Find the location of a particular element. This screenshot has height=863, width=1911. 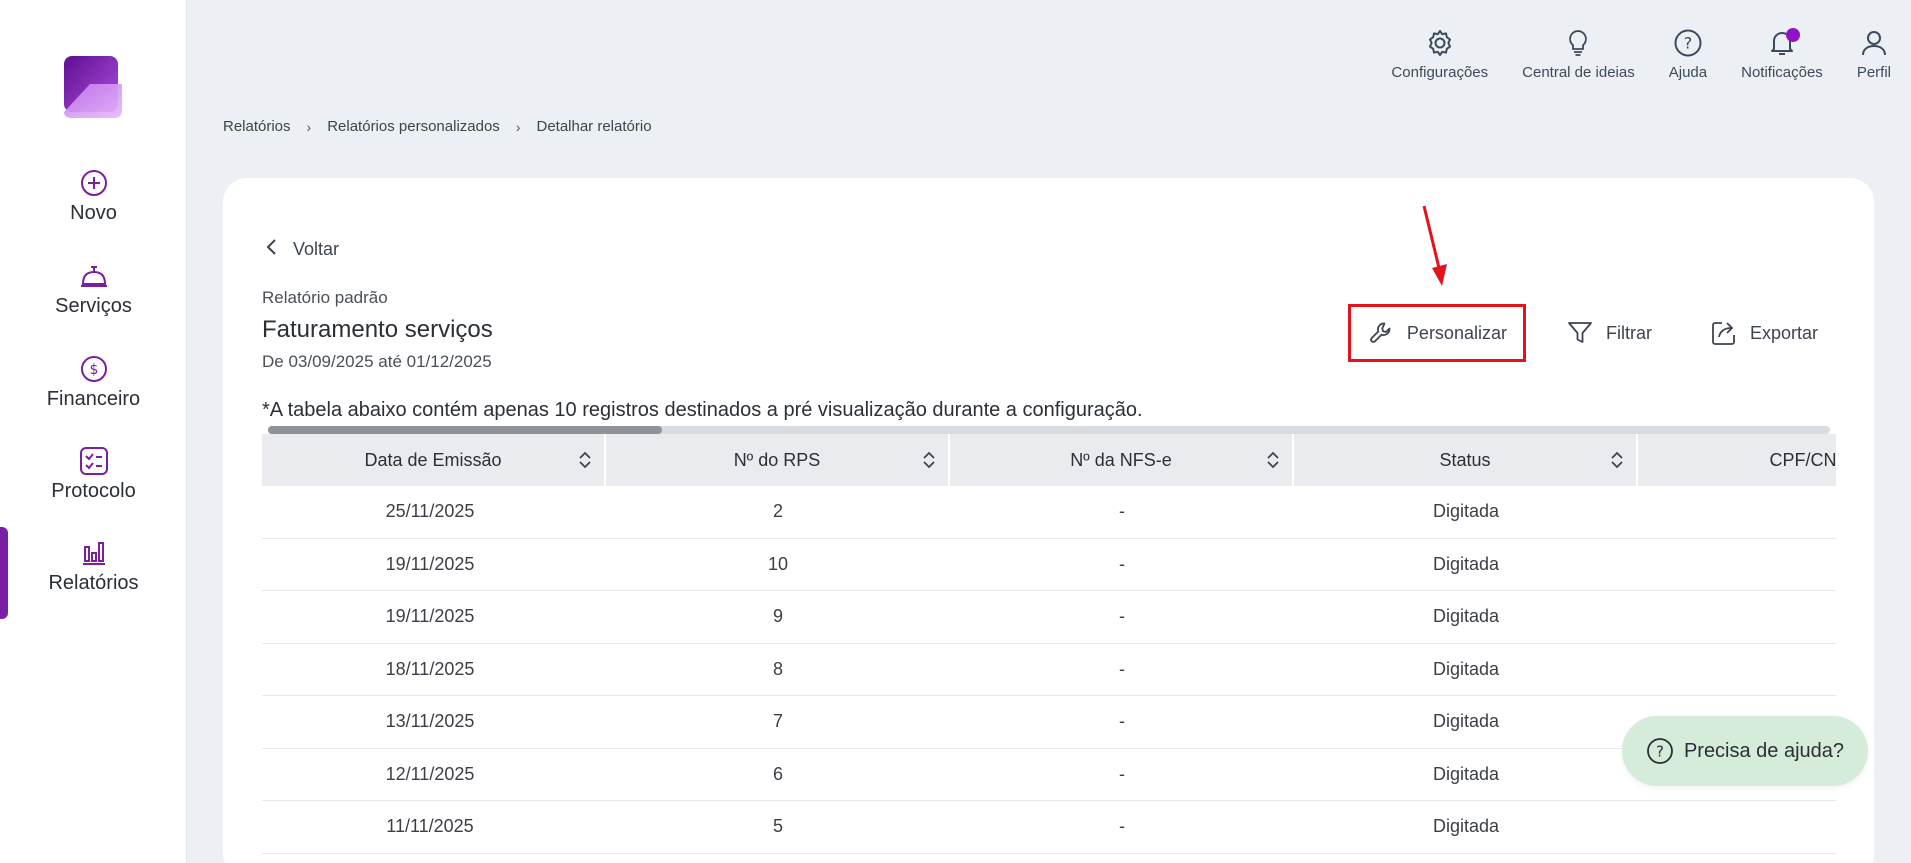

table-row: 19/11/2025 9 - Digitada is located at coordinates (1049, 617).